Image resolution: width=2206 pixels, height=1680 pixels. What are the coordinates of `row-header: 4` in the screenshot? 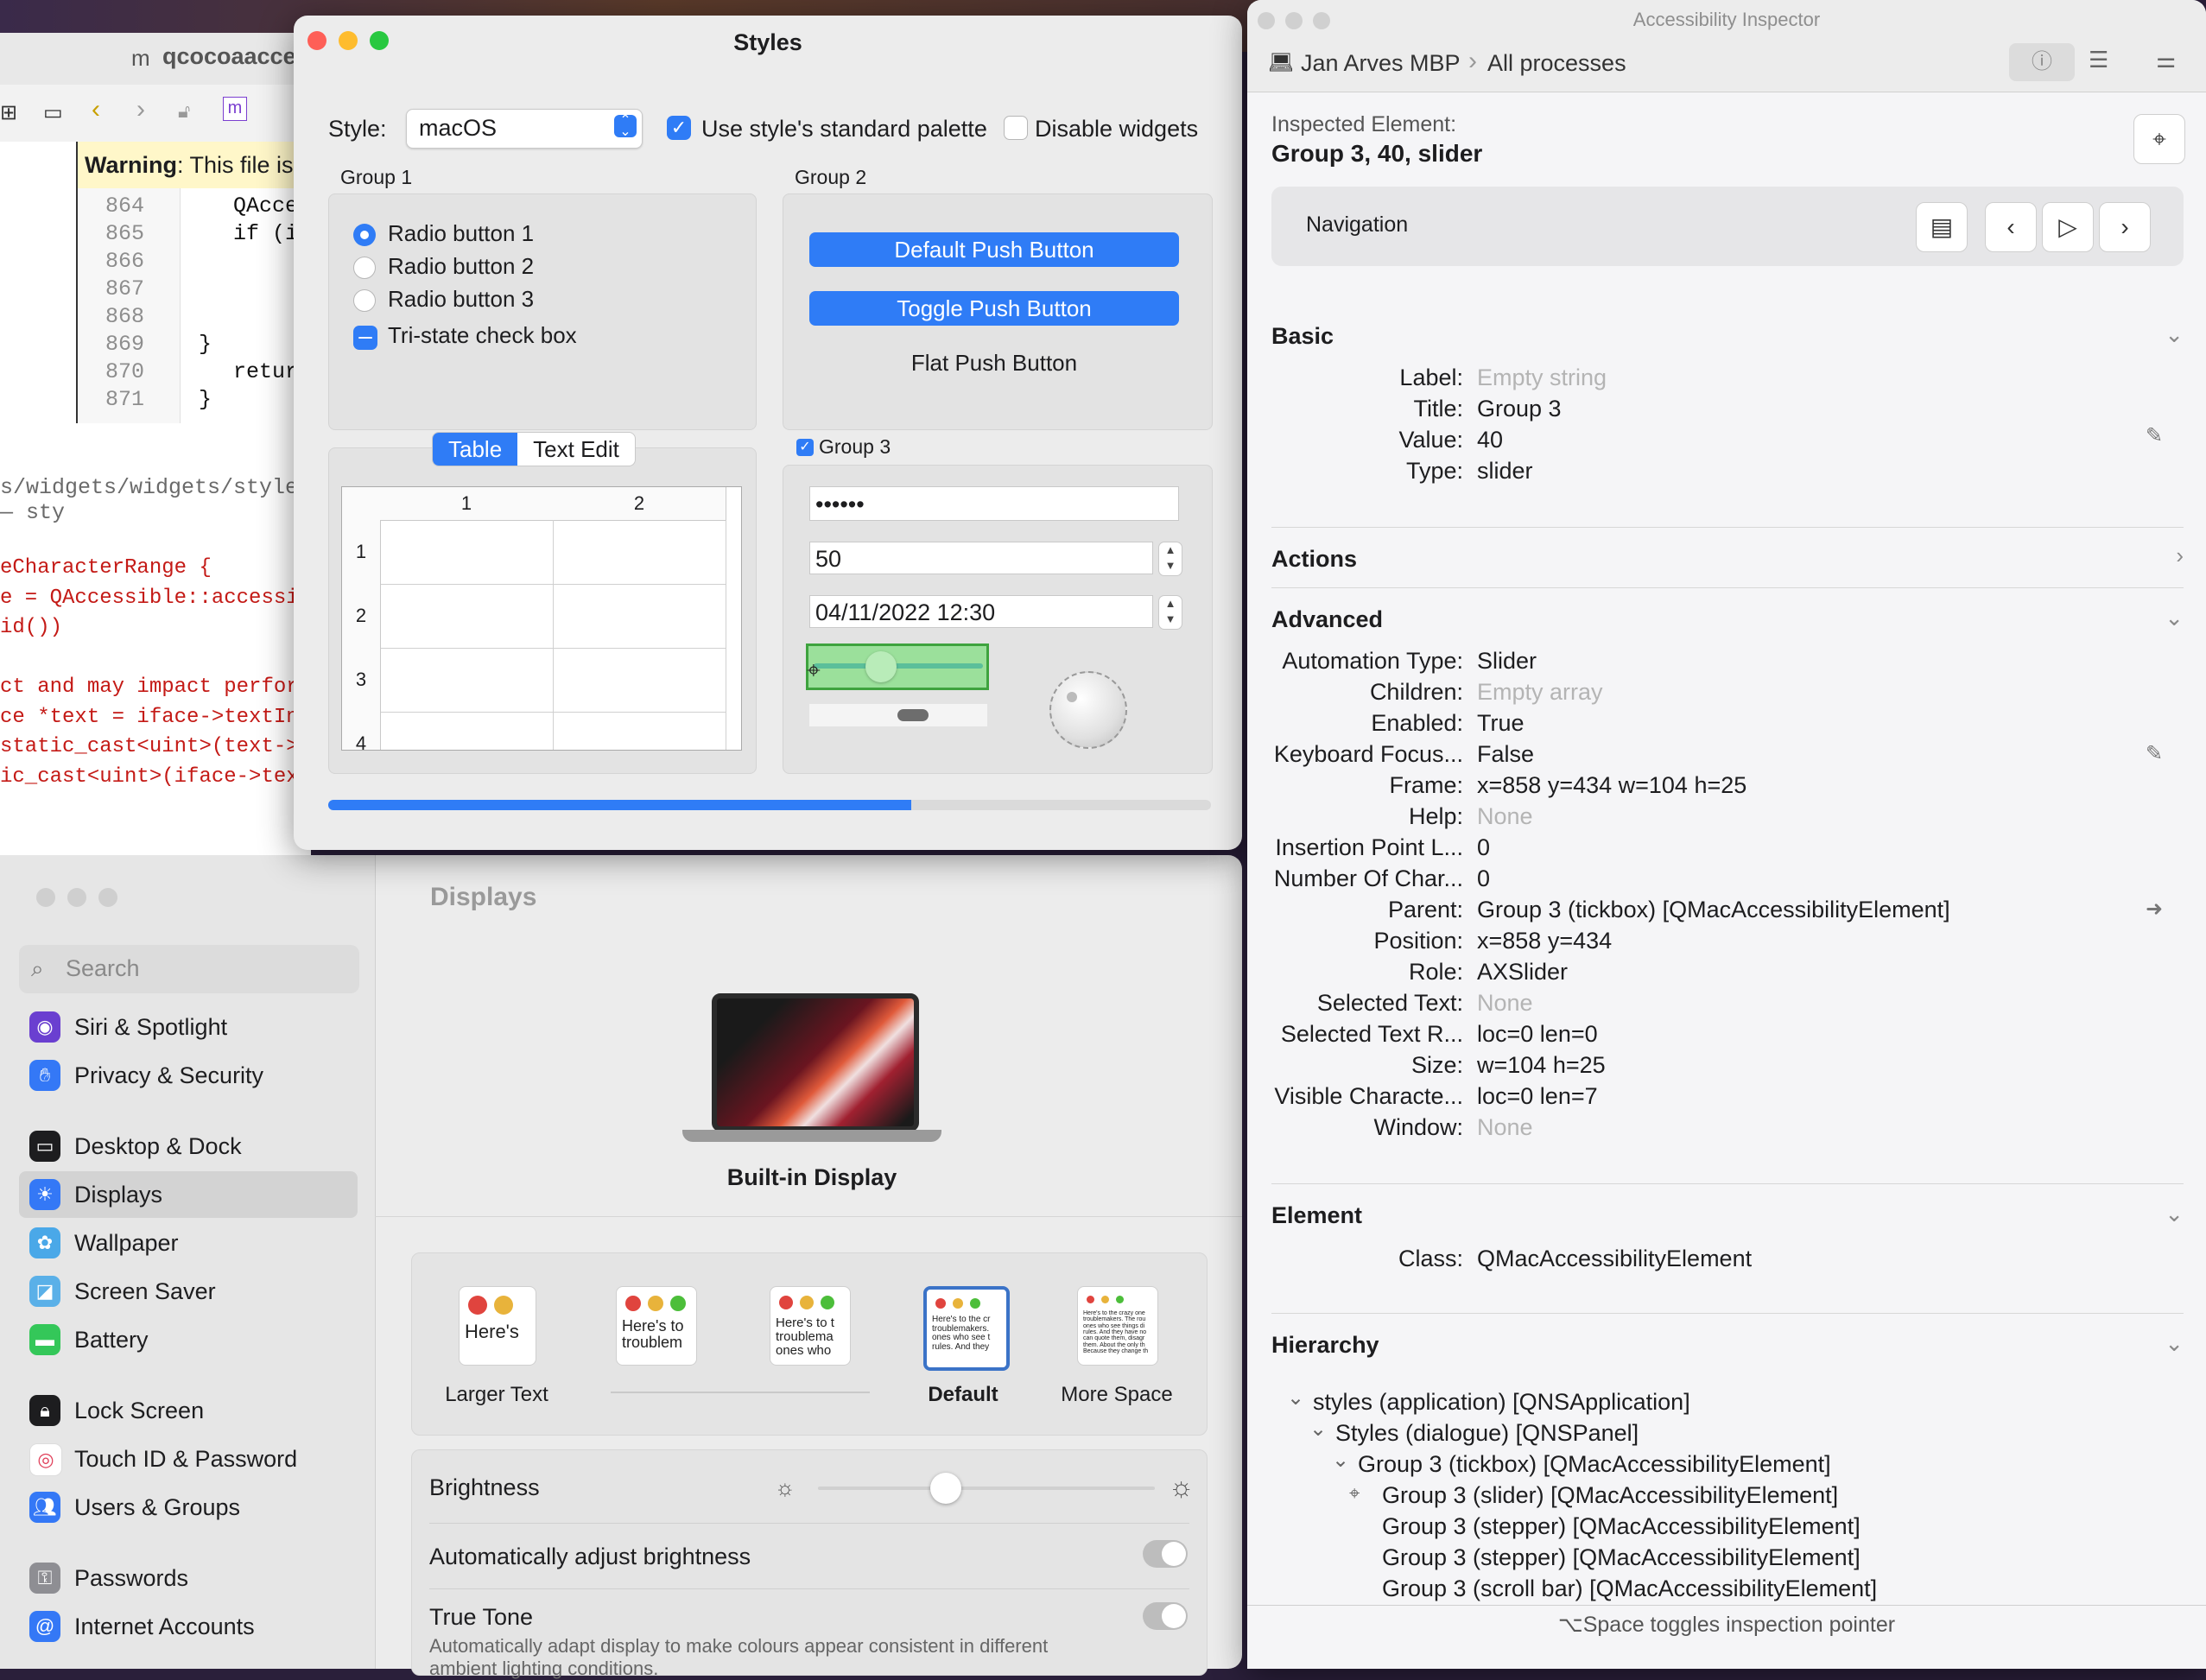 It's located at (361, 731).